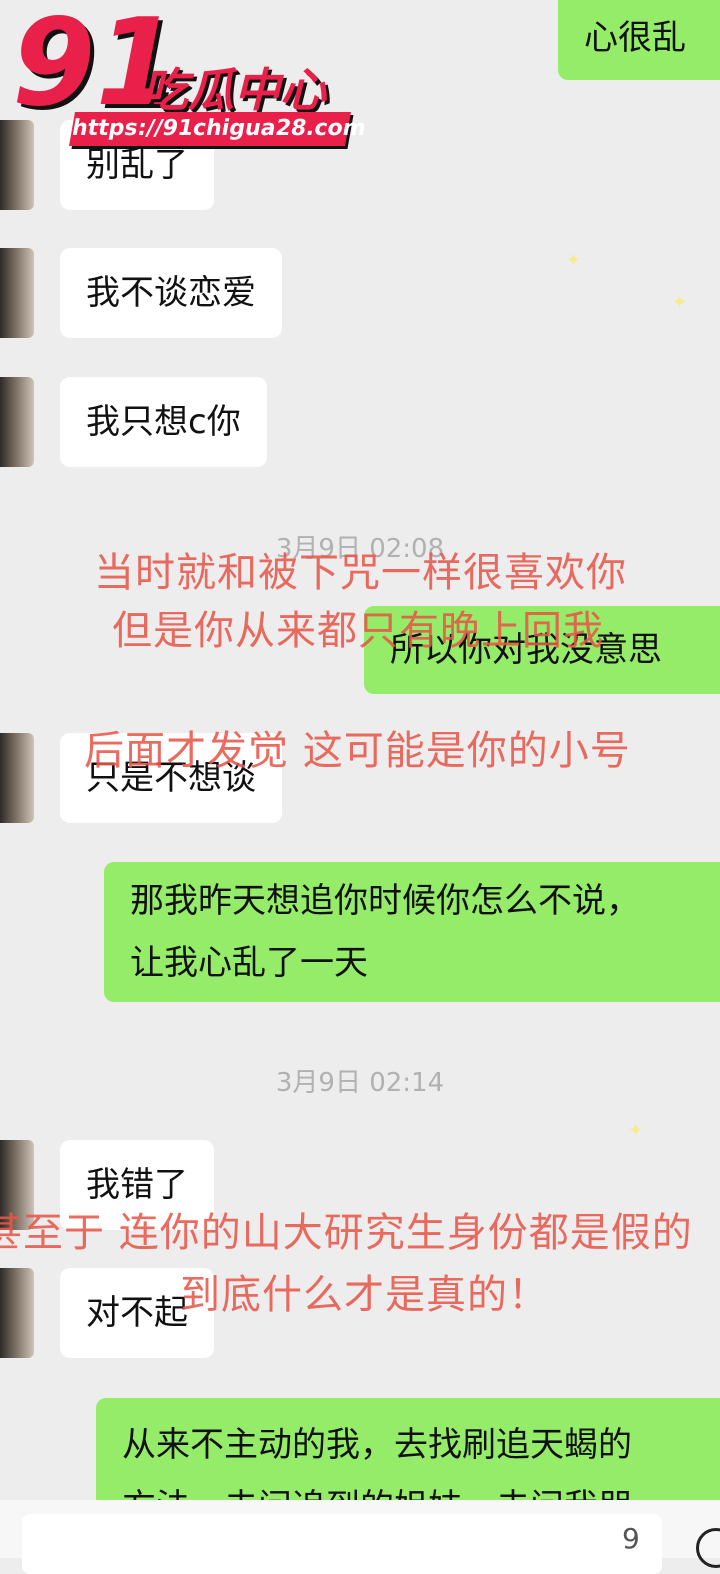  I want to click on overlay-caption: 到底什么才是真的！, so click(364, 1295).